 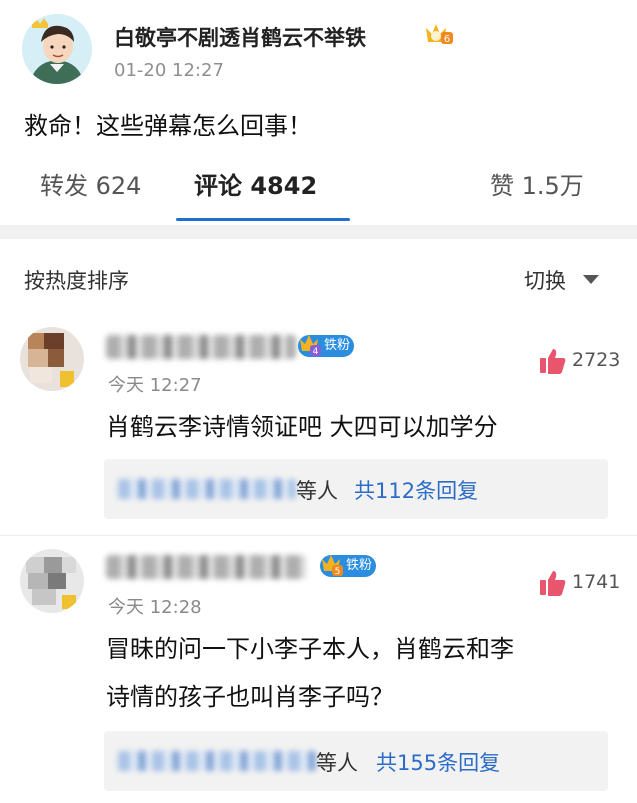 I want to click on reply-count-link: 共112条回复, so click(x=416, y=490).